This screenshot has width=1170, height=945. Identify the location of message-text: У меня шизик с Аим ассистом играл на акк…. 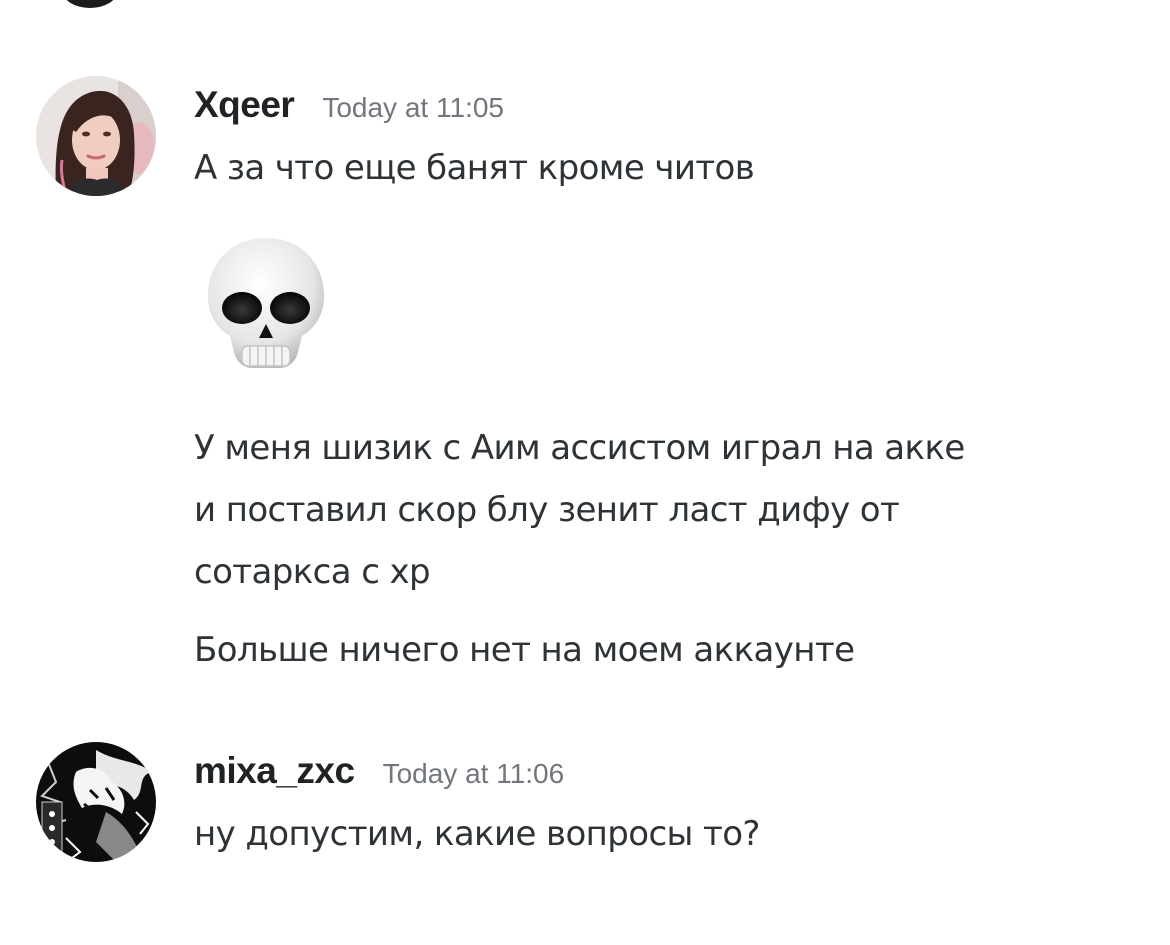
(579, 448).